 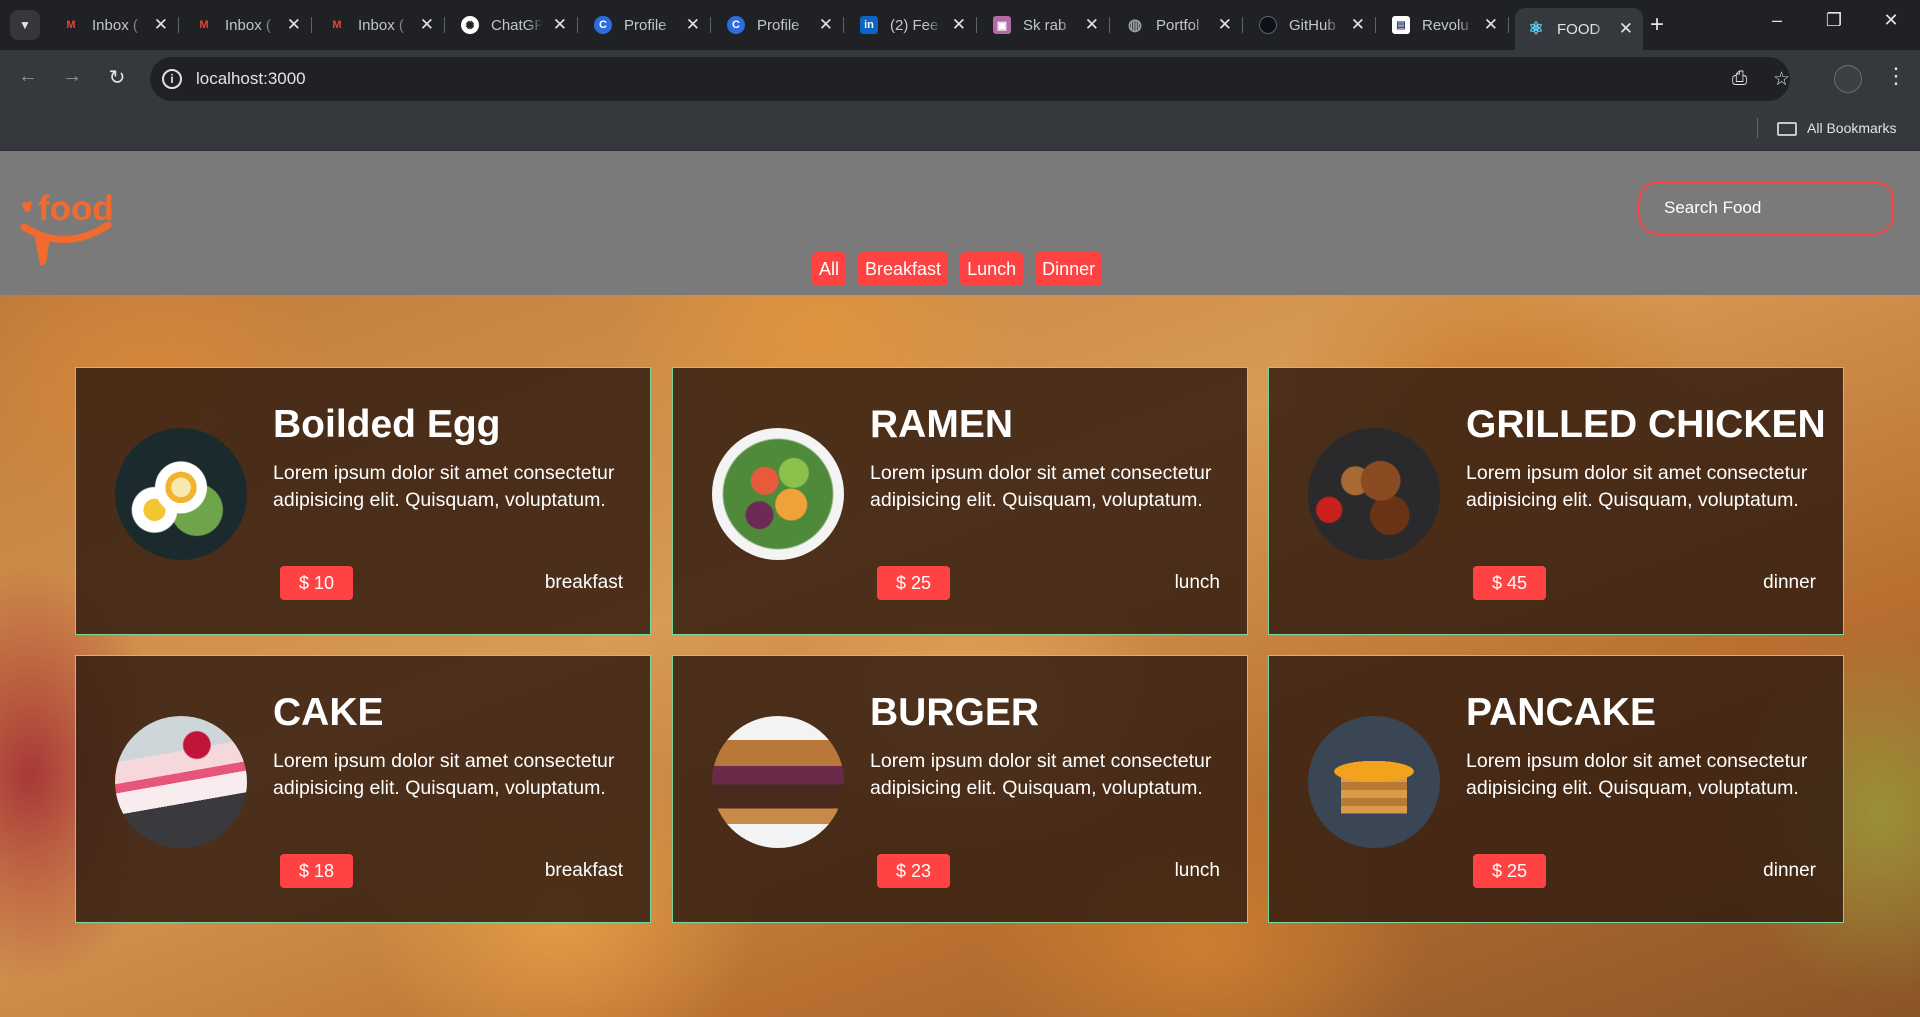 What do you see at coordinates (1891, 20) in the screenshot?
I see `close-window-icon: ✕` at bounding box center [1891, 20].